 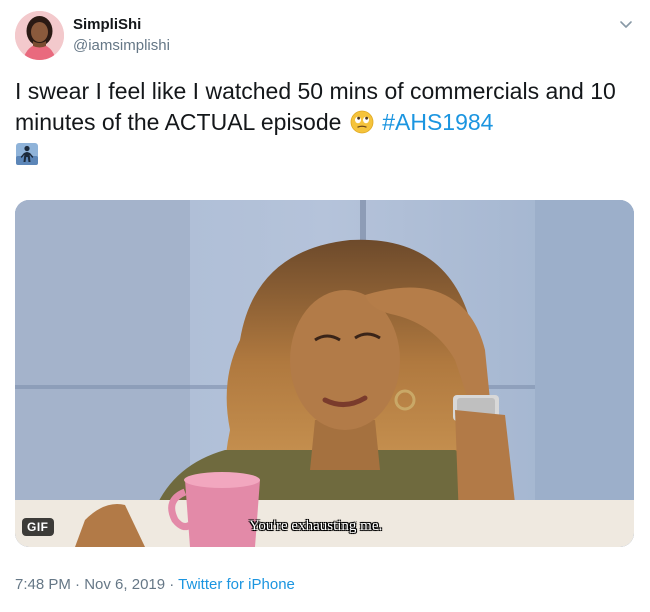 What do you see at coordinates (626, 24) in the screenshot?
I see `chevron-down-icon` at bounding box center [626, 24].